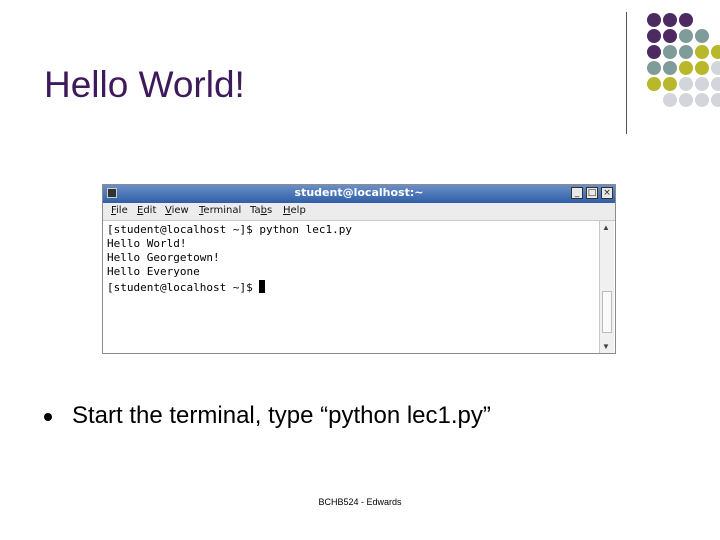  I want to click on scrollbar-thumb, so click(607, 312).